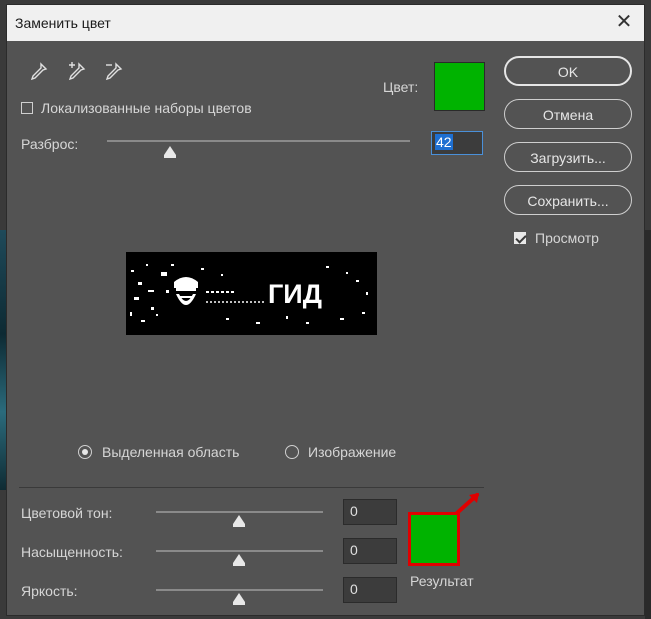 The width and height of the screenshot is (651, 619). Describe the element at coordinates (38, 72) in the screenshot. I see `eyedropper-icon` at that location.